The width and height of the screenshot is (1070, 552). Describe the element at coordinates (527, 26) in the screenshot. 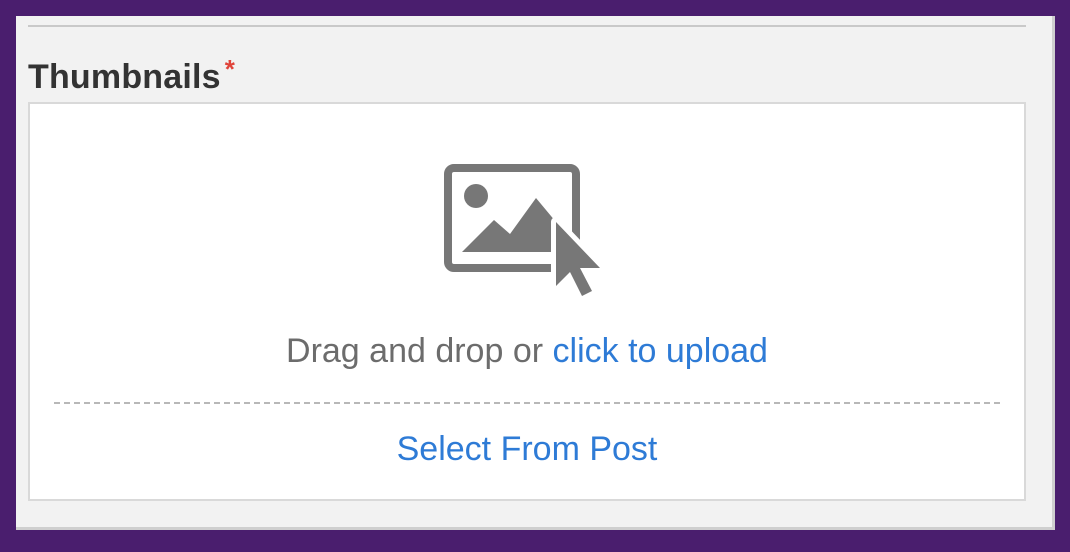

I see `section-divider` at that location.